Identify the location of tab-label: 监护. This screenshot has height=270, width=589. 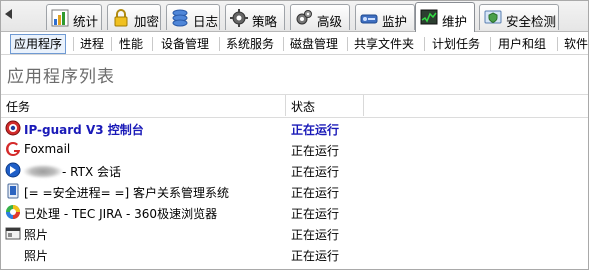
(395, 21).